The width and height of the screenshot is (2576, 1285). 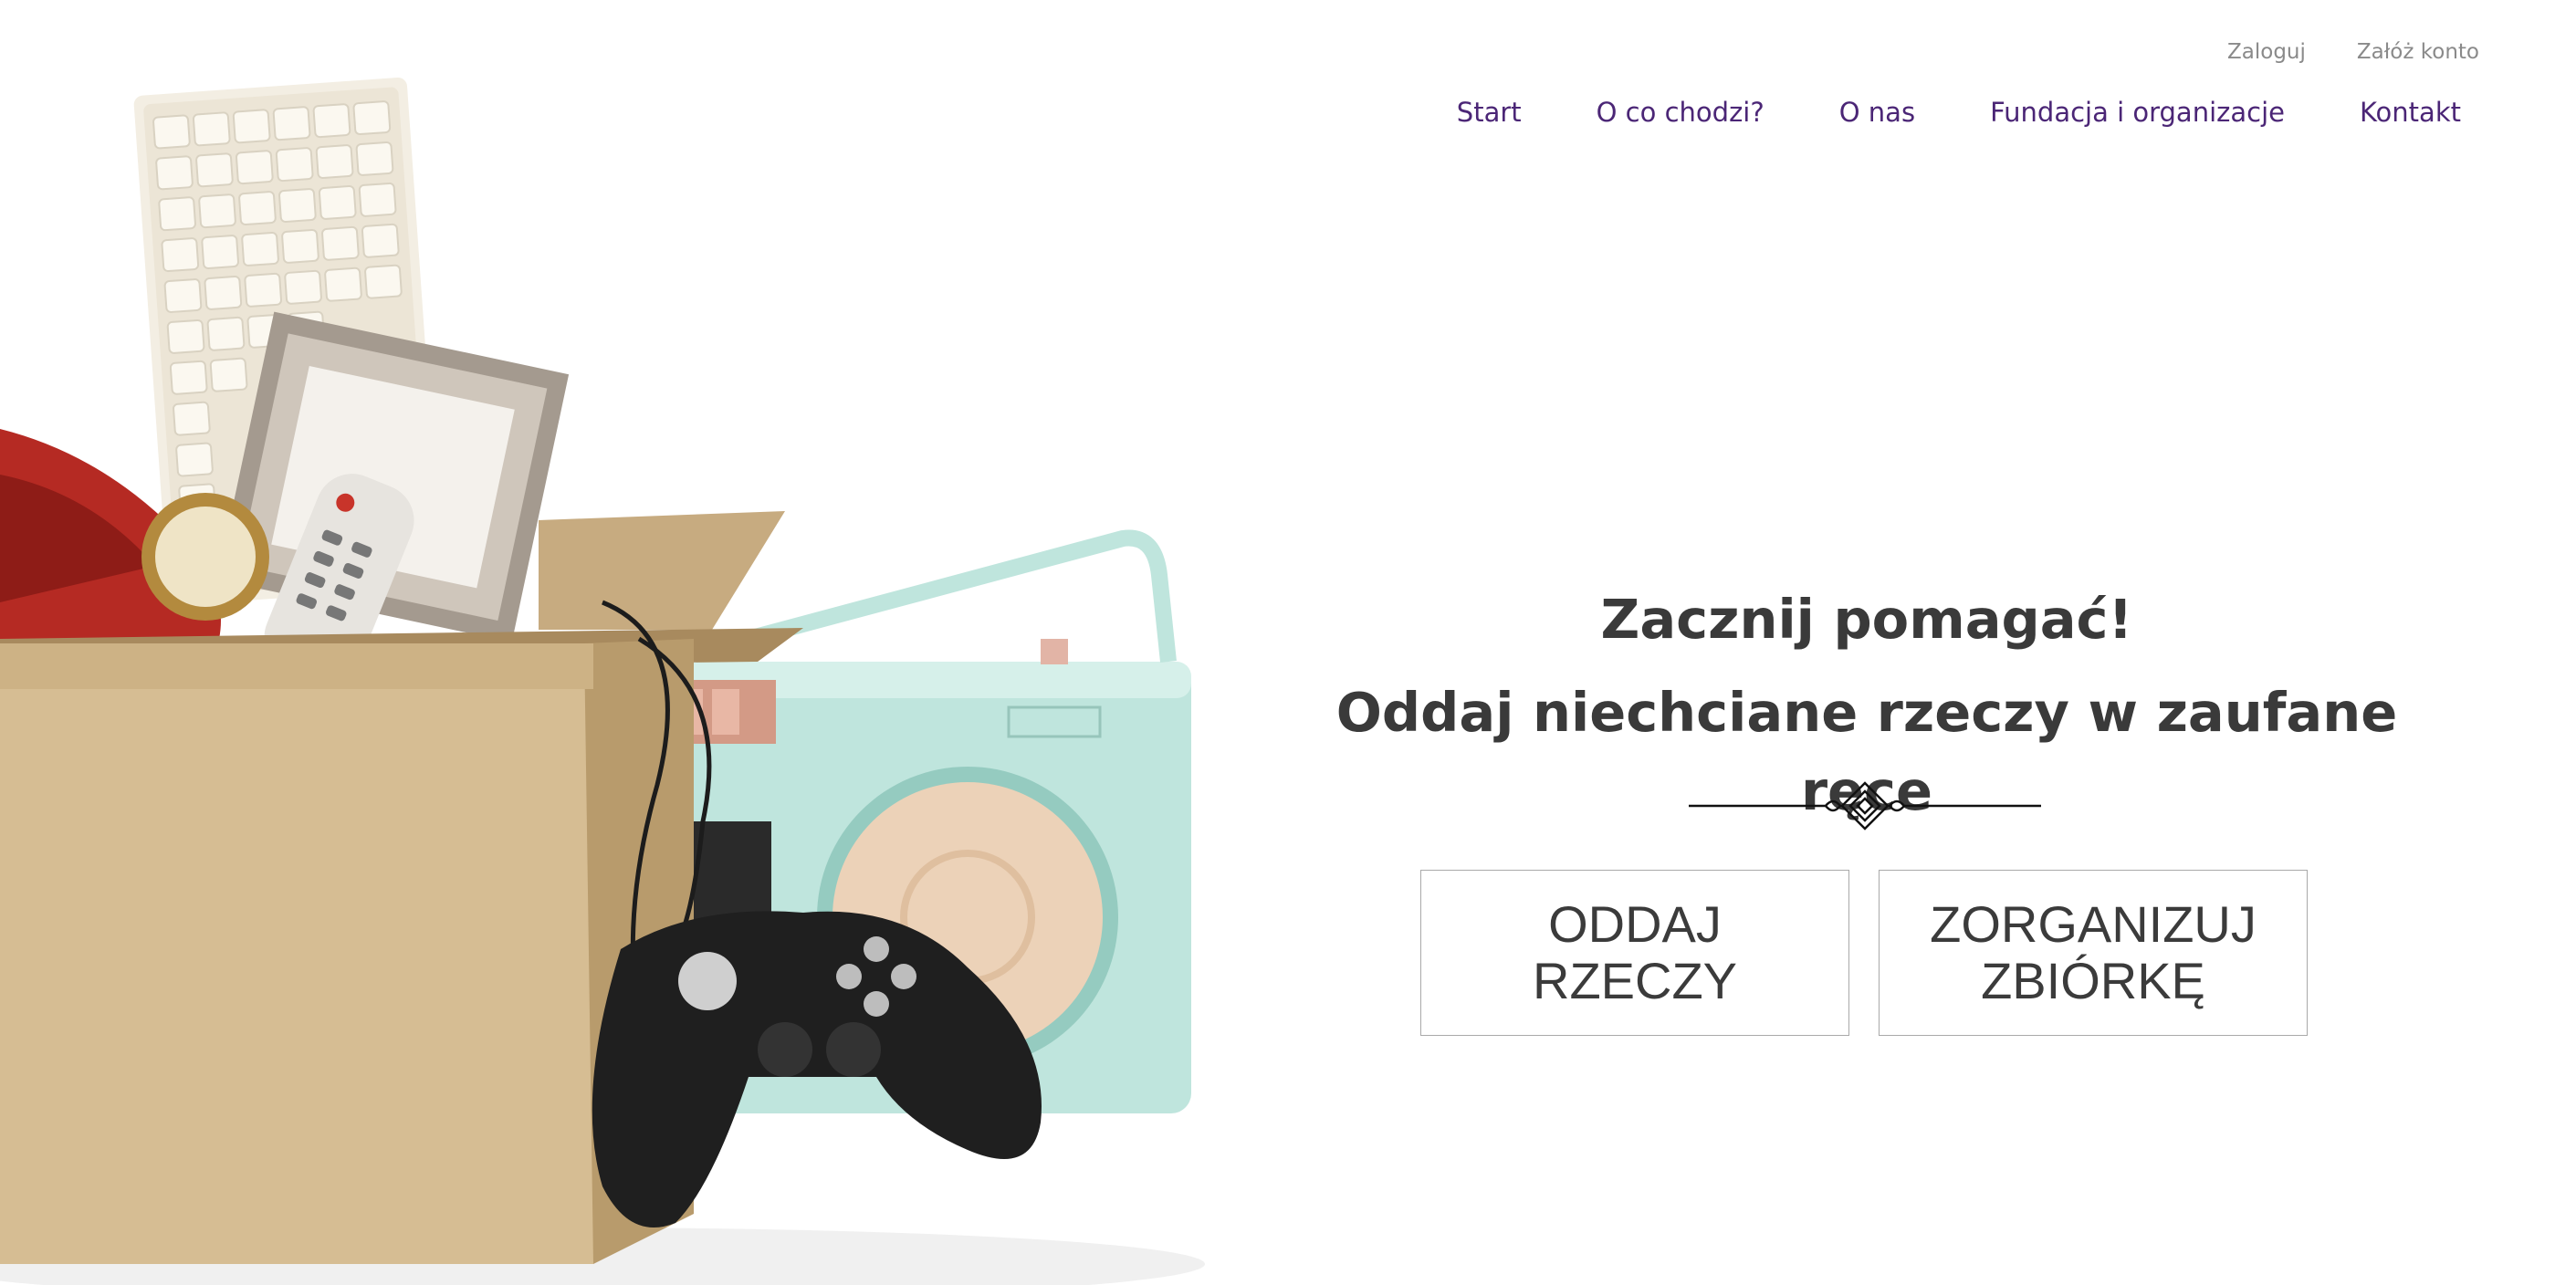 What do you see at coordinates (2353, 52) in the screenshot?
I see `auth-links: Zaloguj Załóż konto` at bounding box center [2353, 52].